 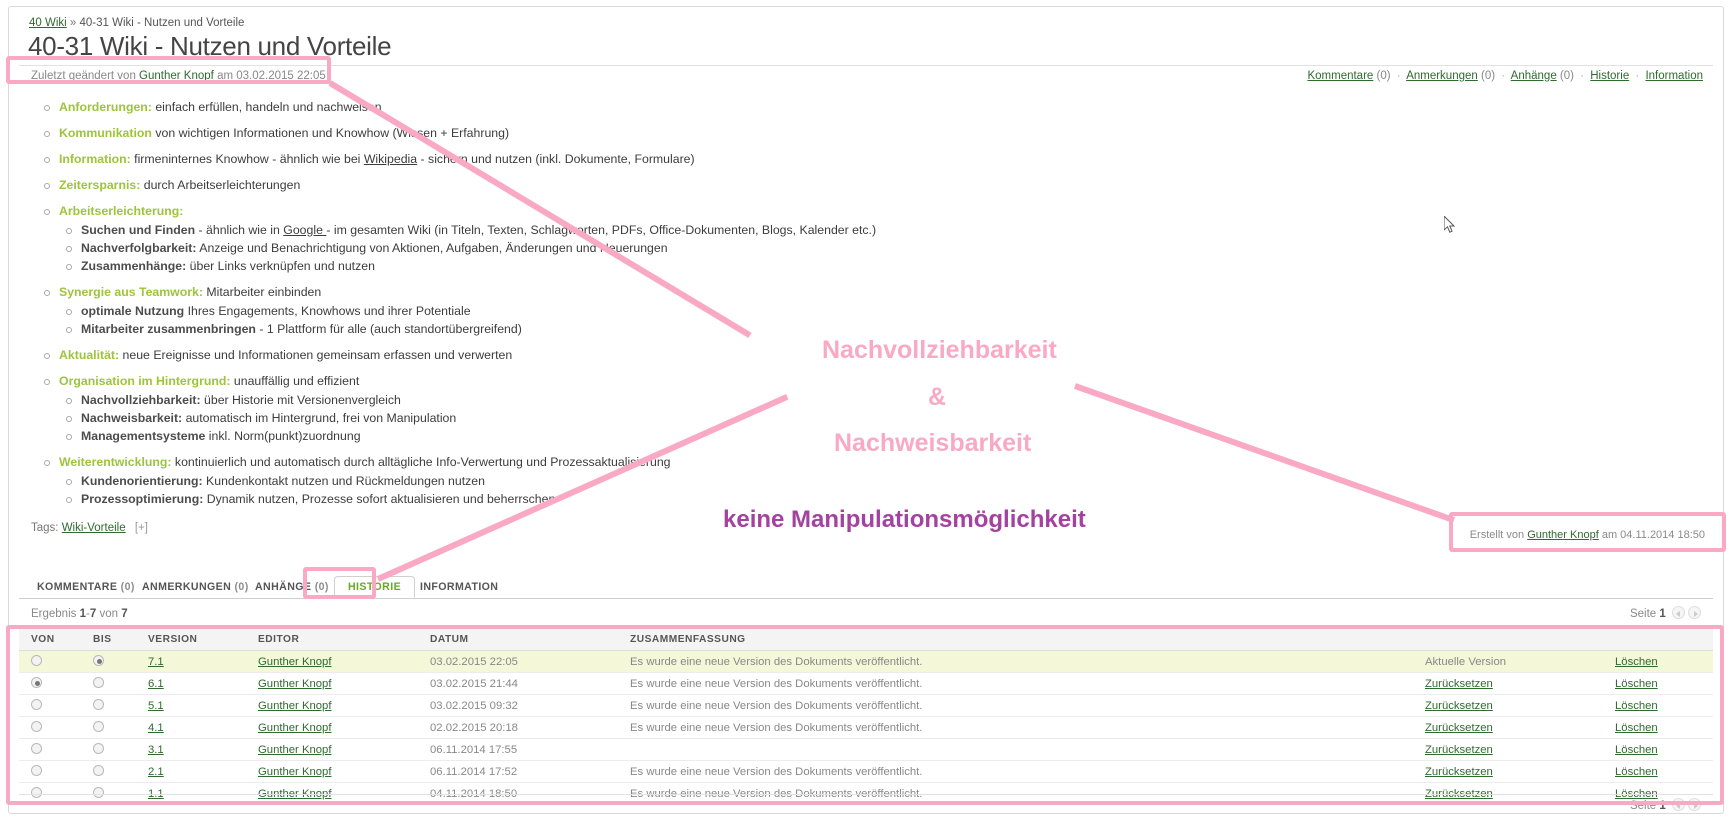 I want to click on link-kommentare: Kommentare, so click(x=1340, y=76).